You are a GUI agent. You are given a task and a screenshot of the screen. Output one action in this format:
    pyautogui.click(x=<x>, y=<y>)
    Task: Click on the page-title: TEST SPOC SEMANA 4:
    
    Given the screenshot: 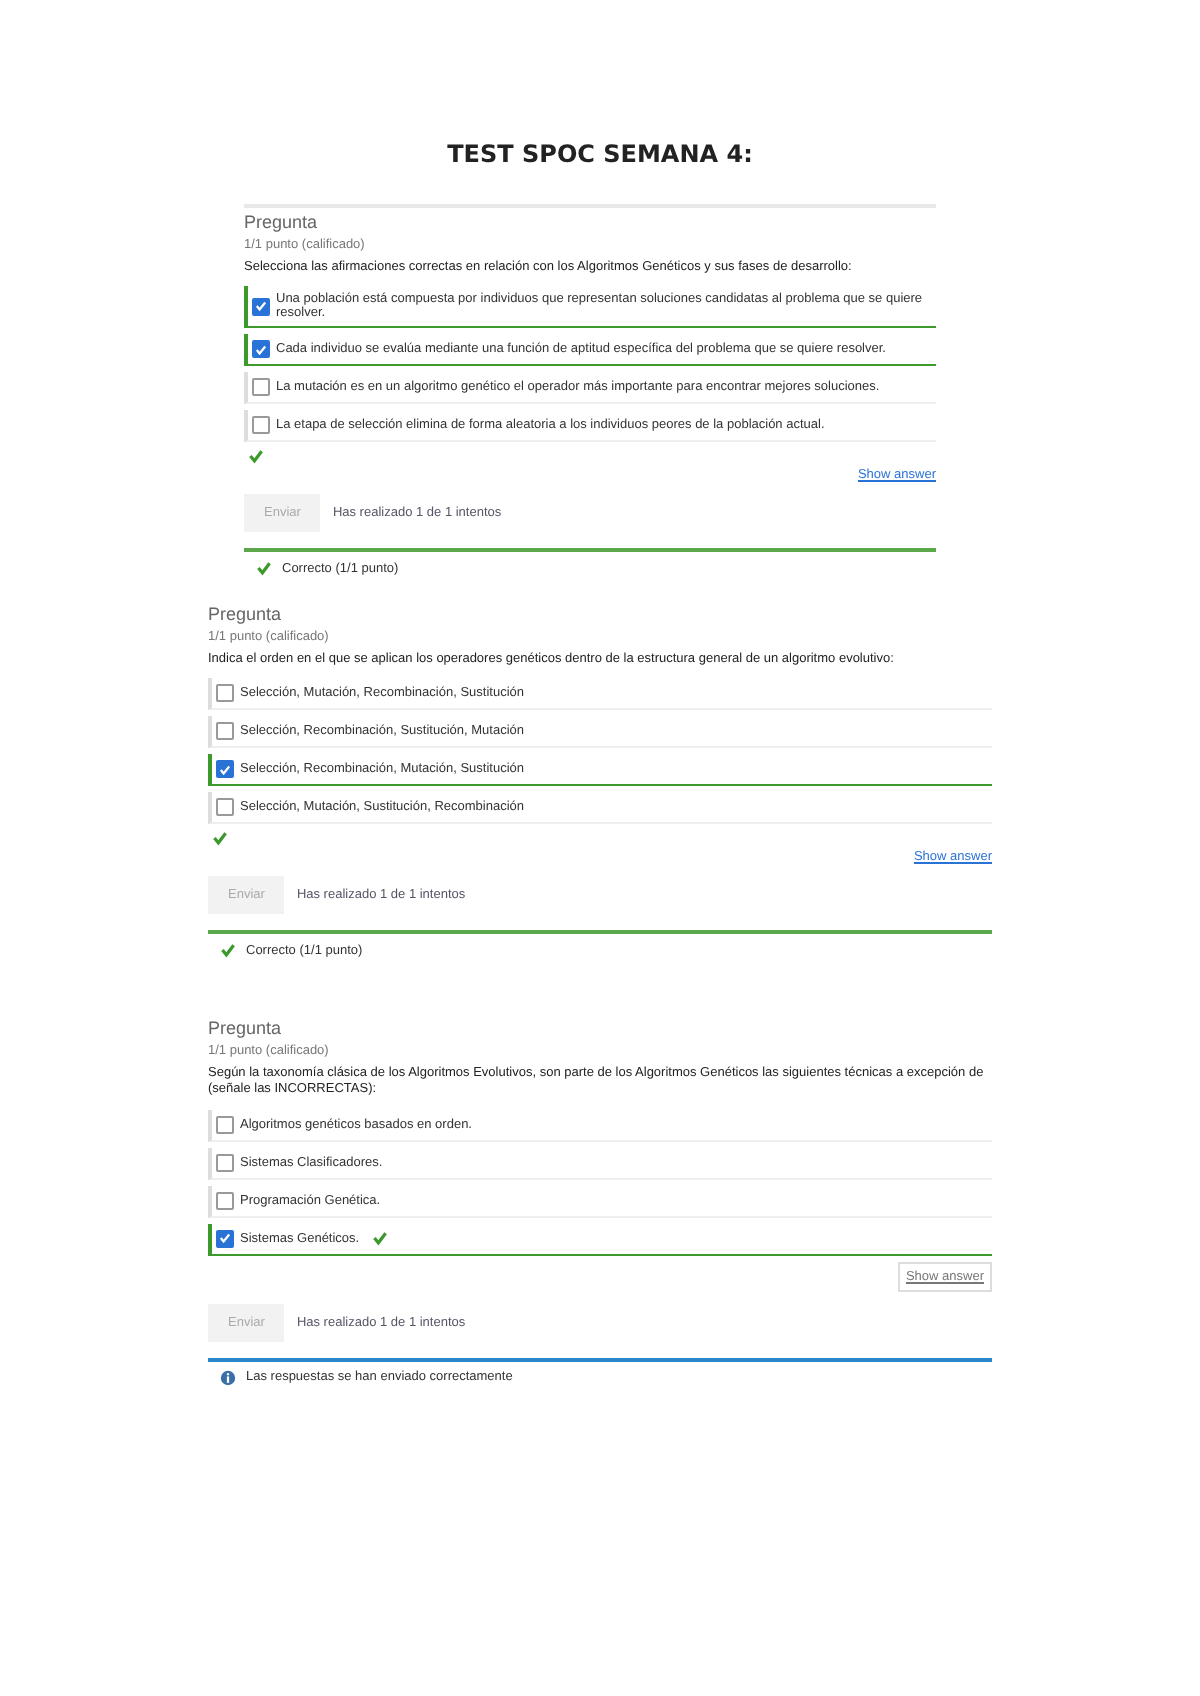 What is the action you would take?
    pyautogui.click(x=600, y=154)
    